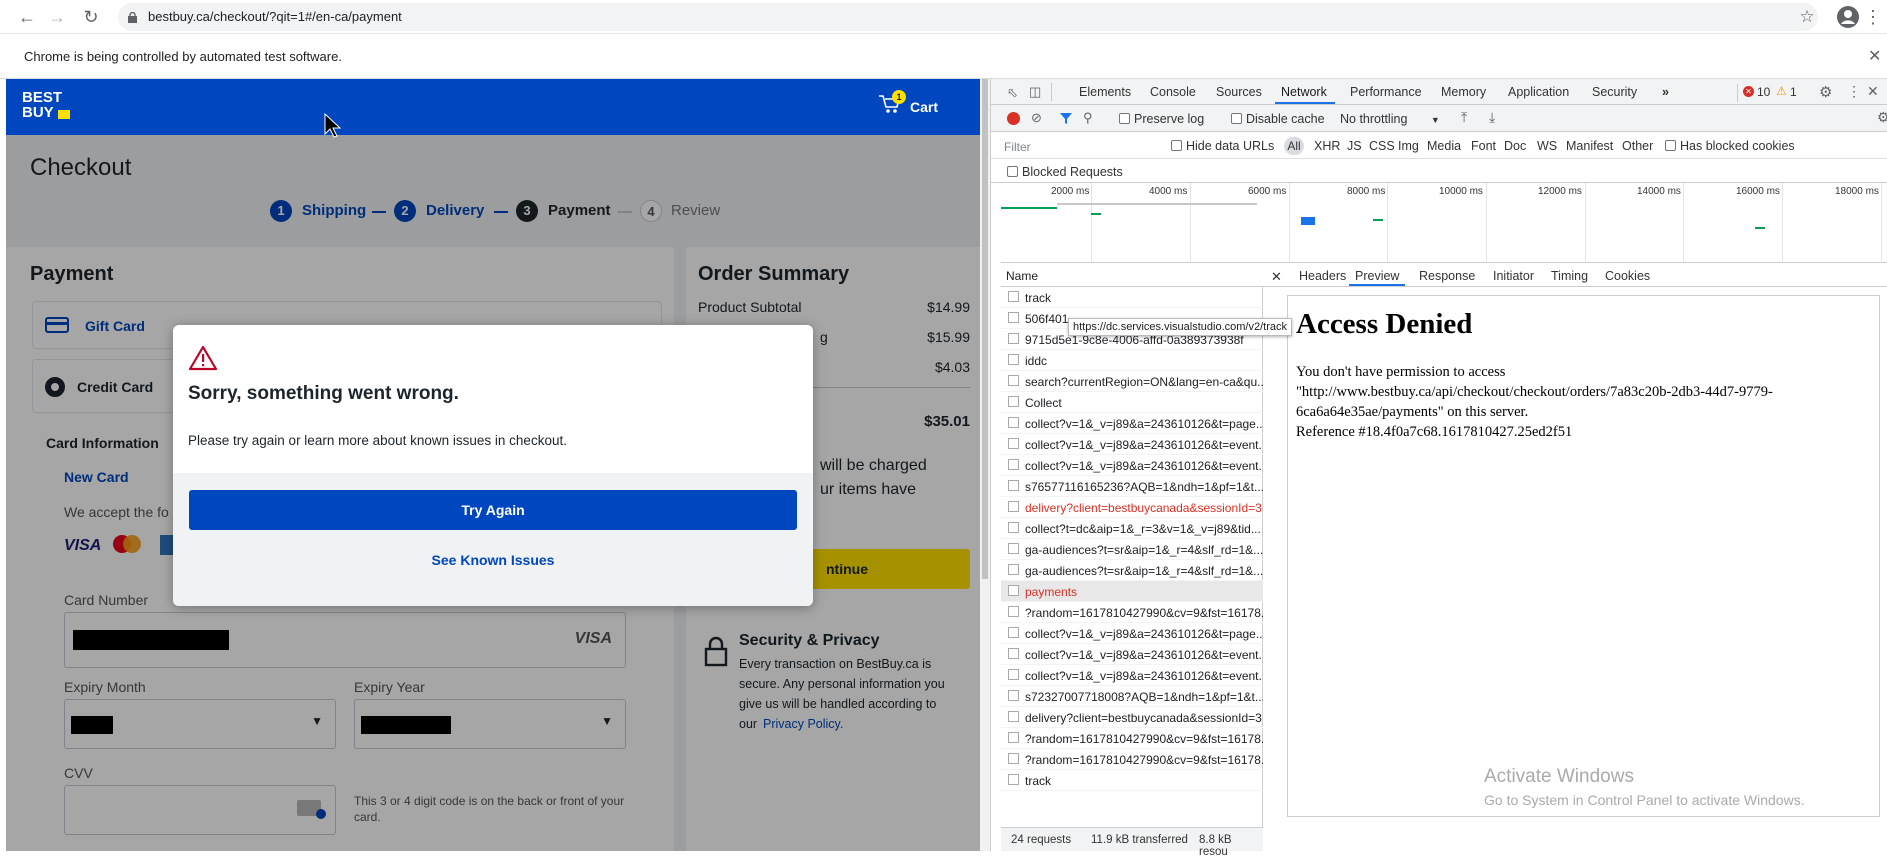  Describe the element at coordinates (1483, 146) in the screenshot. I see `type-filter-font: Font` at that location.